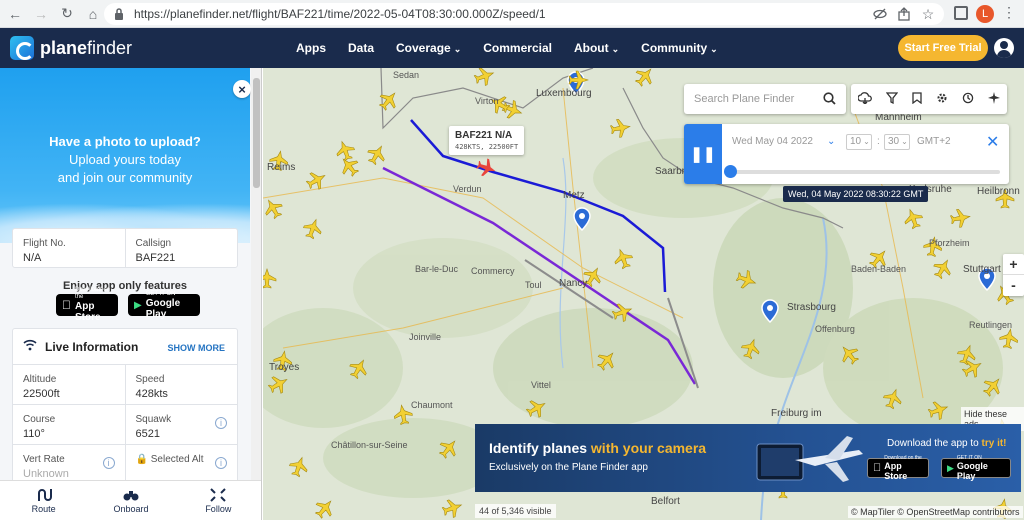  What do you see at coordinates (43, 500) in the screenshot?
I see `route-button: Route` at bounding box center [43, 500].